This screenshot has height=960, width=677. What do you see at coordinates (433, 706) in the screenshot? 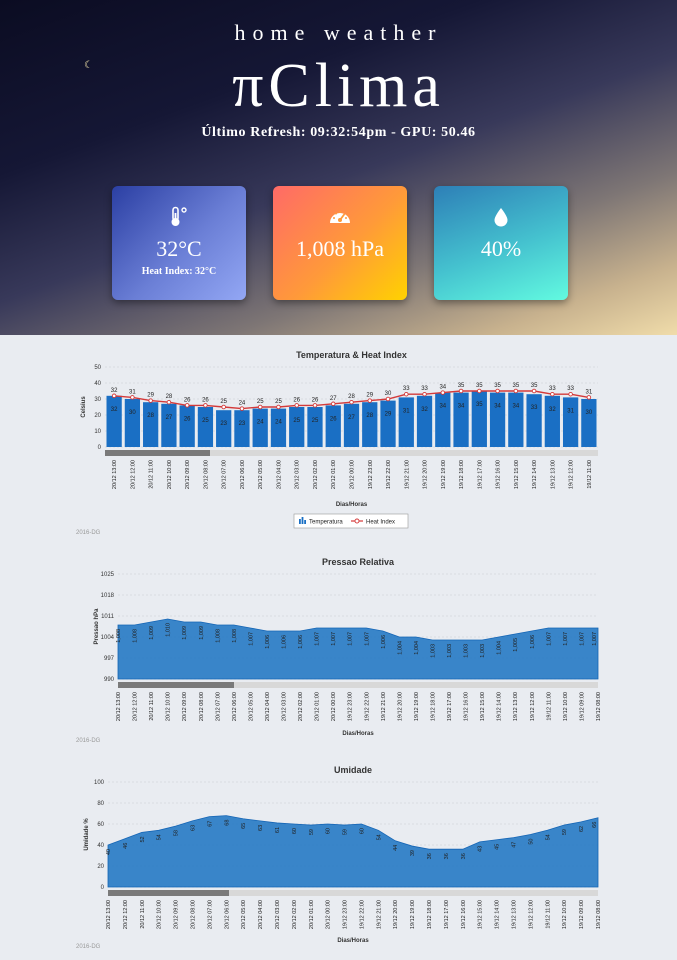
I see `x-tick-label: 19/12 18:00` at bounding box center [433, 706].